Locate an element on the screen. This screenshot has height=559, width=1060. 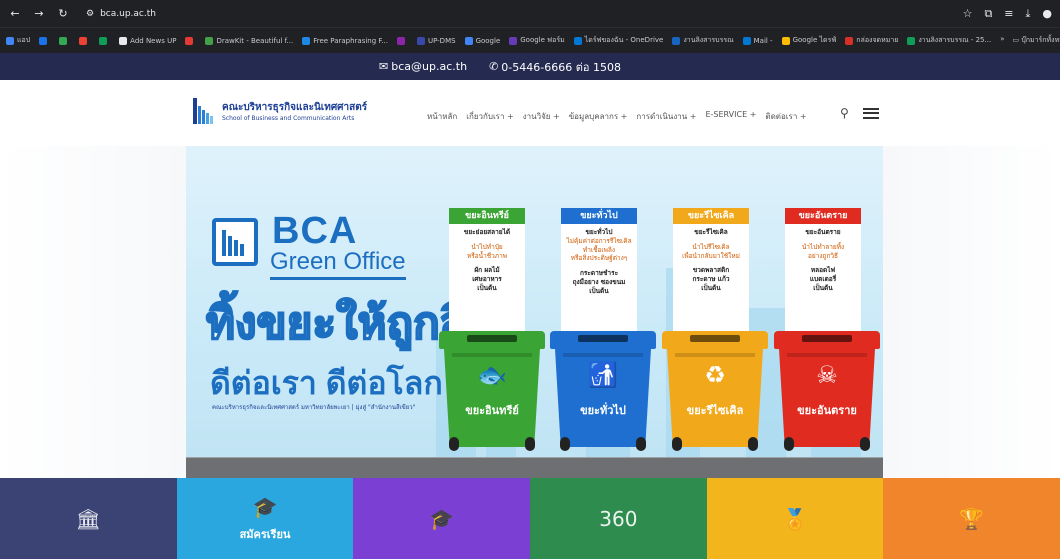
bookmark-item: ไดร์ฟของฉัน - OneDrive is located at coordinates (618, 40).